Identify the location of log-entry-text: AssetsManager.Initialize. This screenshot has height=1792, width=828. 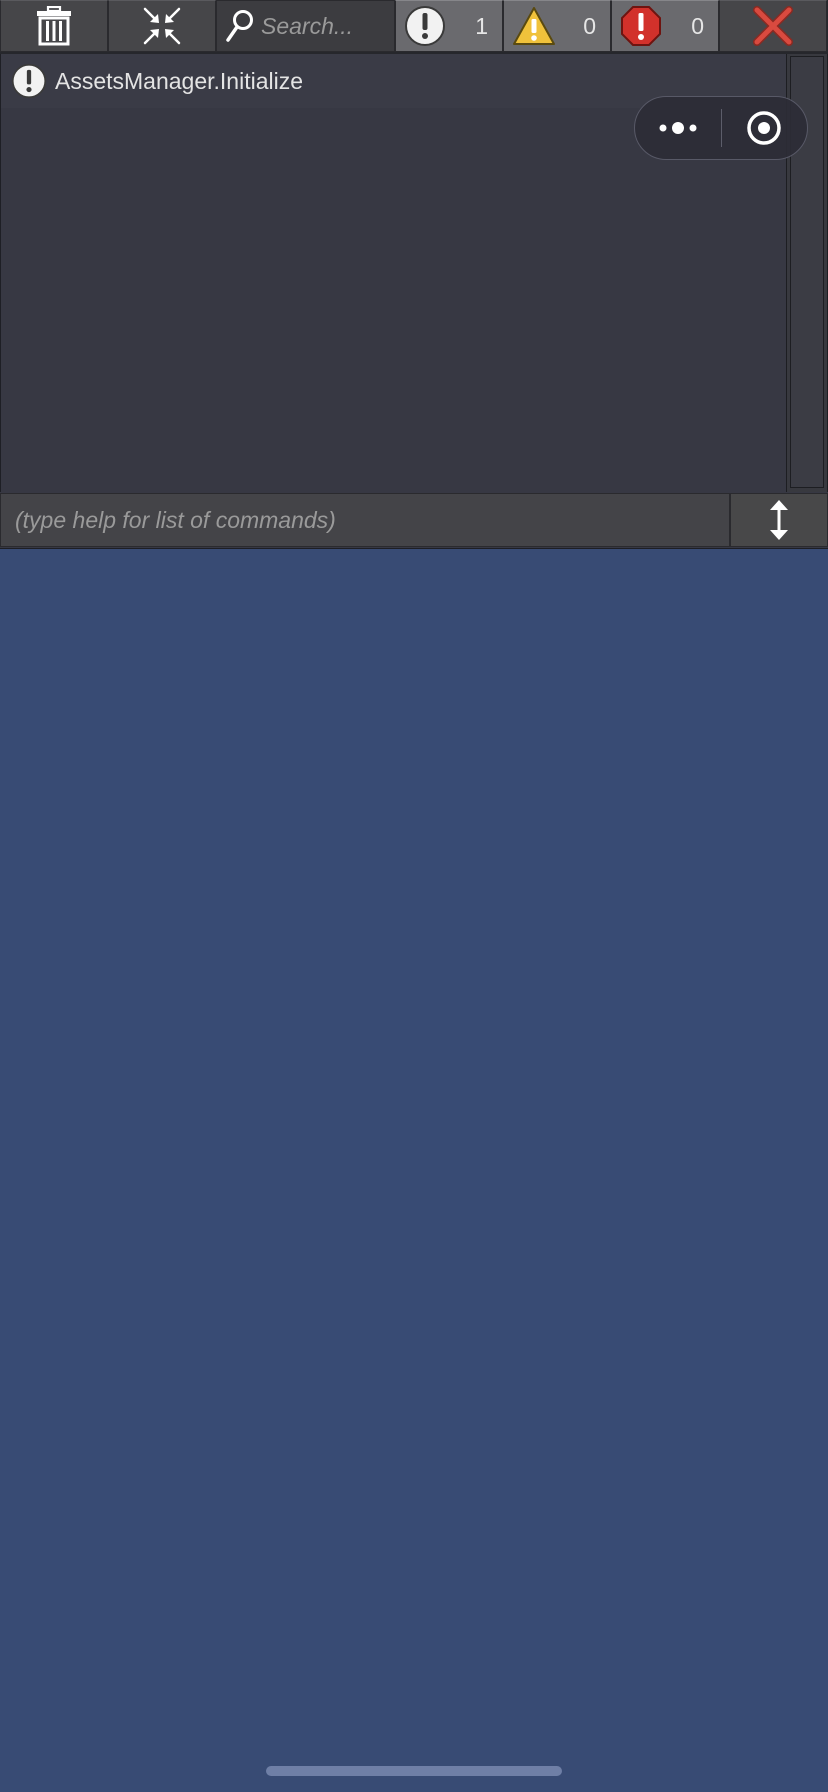
(179, 80).